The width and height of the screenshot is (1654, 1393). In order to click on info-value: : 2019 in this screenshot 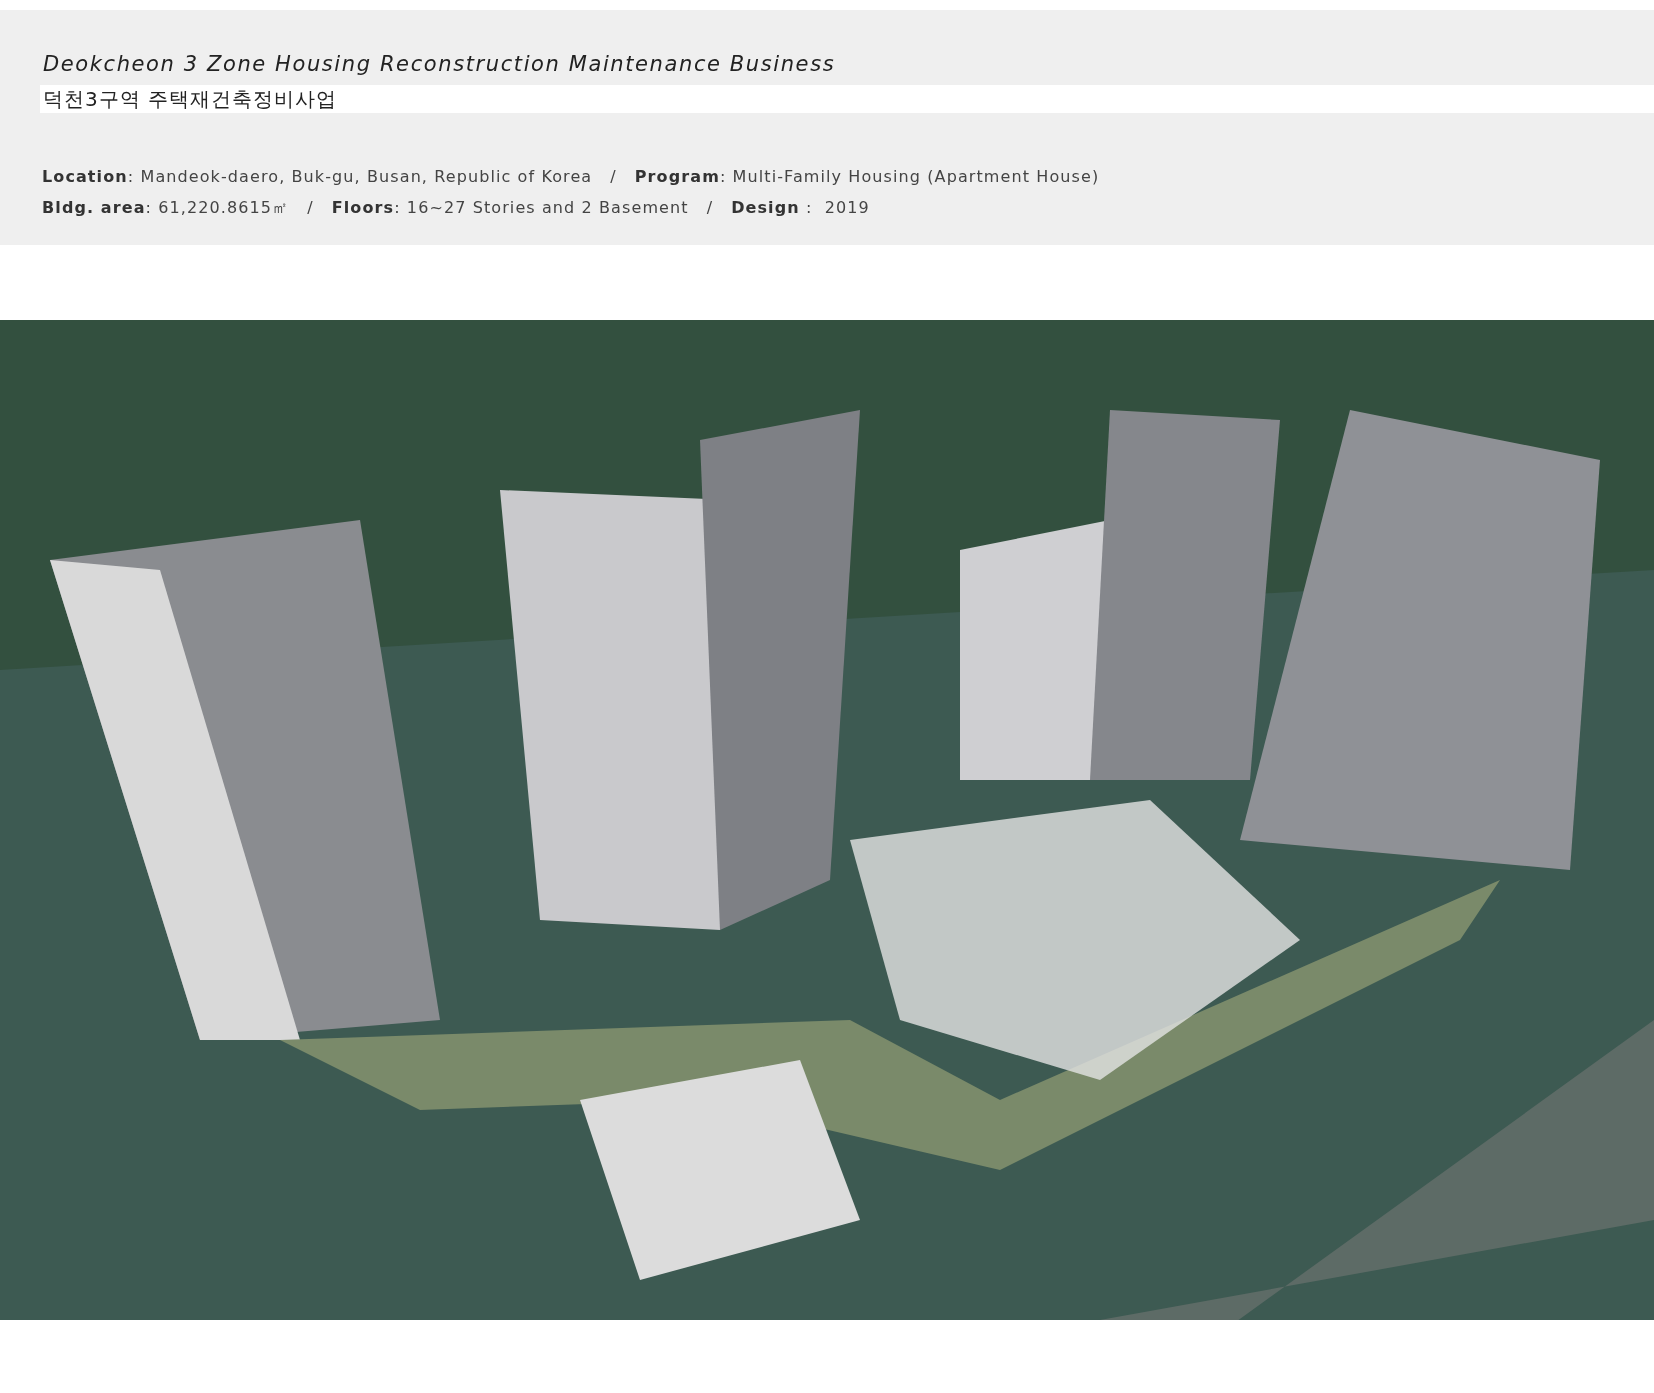, I will do `click(837, 207)`.